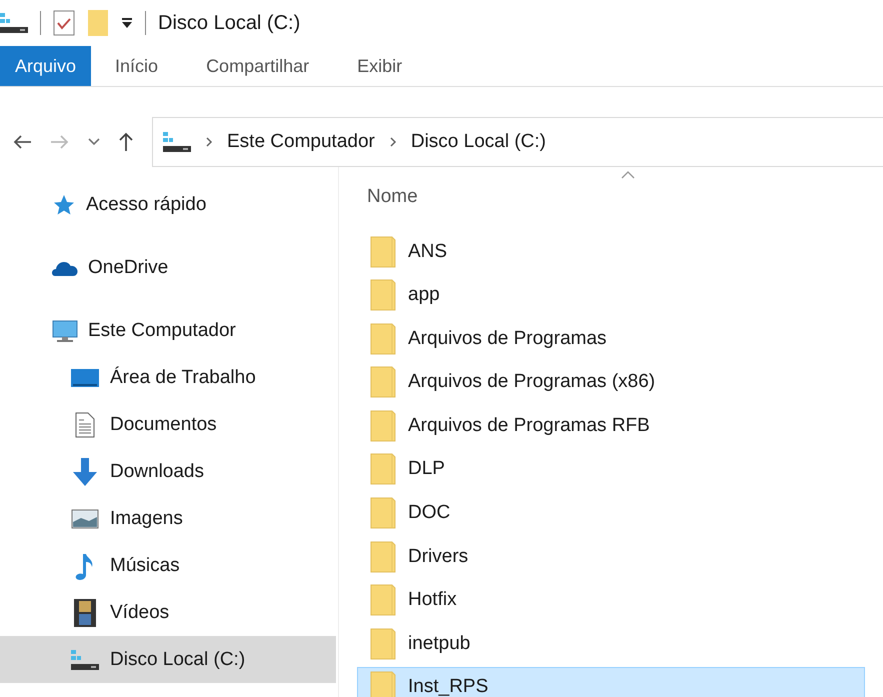 Image resolution: width=883 pixels, height=697 pixels. I want to click on download-arrow-icon, so click(85, 472).